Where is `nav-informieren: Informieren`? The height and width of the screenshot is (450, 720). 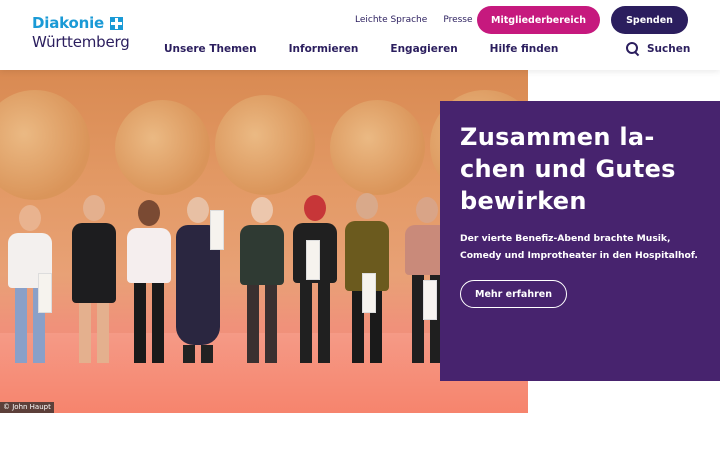 nav-informieren: Informieren is located at coordinates (324, 49).